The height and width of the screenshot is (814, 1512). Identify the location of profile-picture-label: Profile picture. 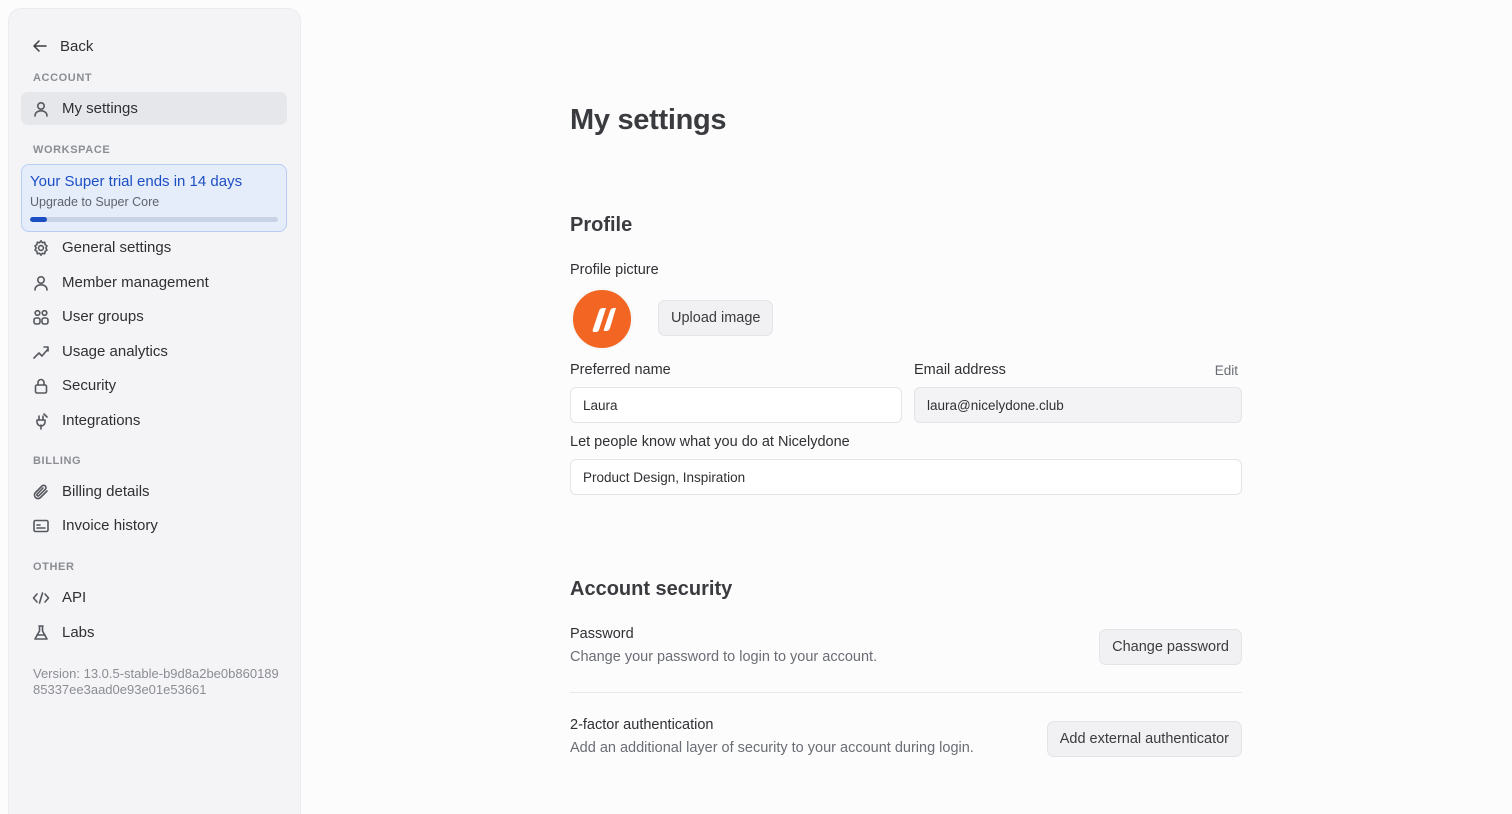
(614, 270).